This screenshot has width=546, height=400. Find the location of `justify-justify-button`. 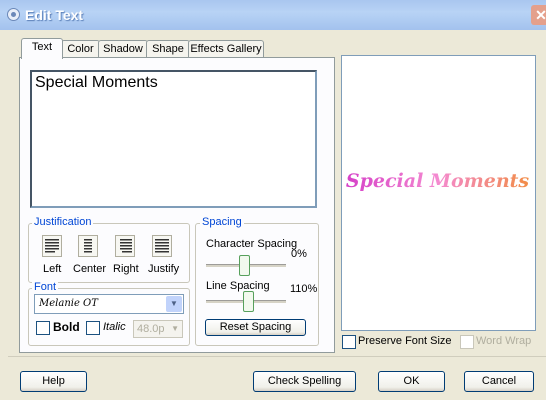

justify-justify-button is located at coordinates (162, 246).